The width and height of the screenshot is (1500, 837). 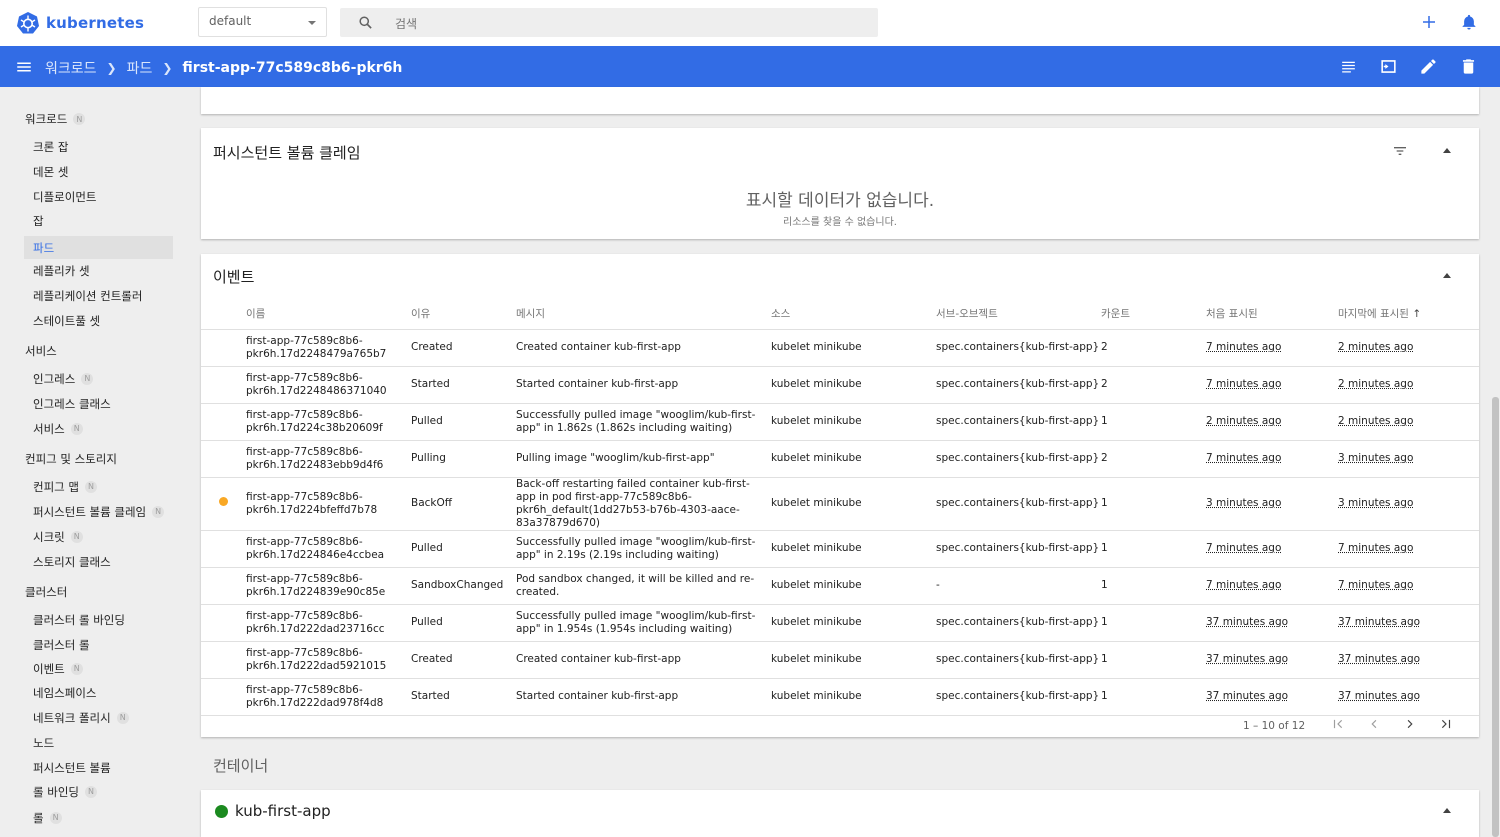 What do you see at coordinates (98, 146) in the screenshot?
I see `sidebar-item-cronjobs: 크론 잡` at bounding box center [98, 146].